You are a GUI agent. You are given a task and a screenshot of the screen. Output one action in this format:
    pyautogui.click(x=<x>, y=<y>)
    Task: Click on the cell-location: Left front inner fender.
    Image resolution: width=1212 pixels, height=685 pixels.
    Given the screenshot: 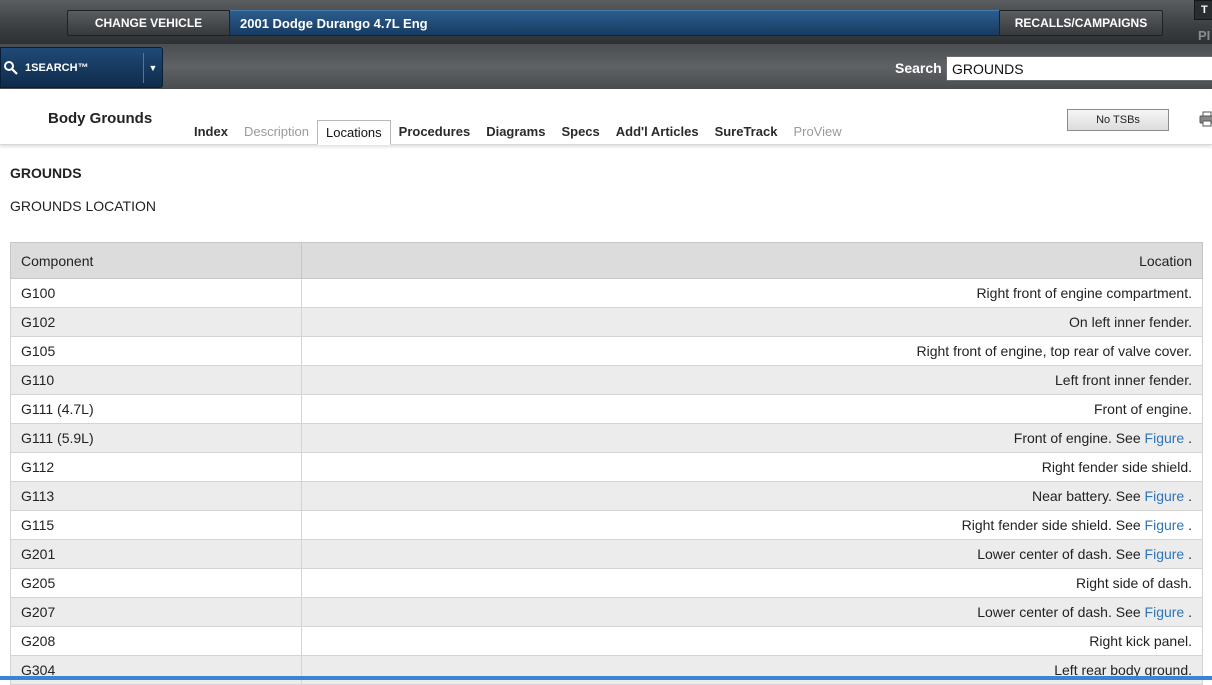 What is the action you would take?
    pyautogui.click(x=752, y=380)
    